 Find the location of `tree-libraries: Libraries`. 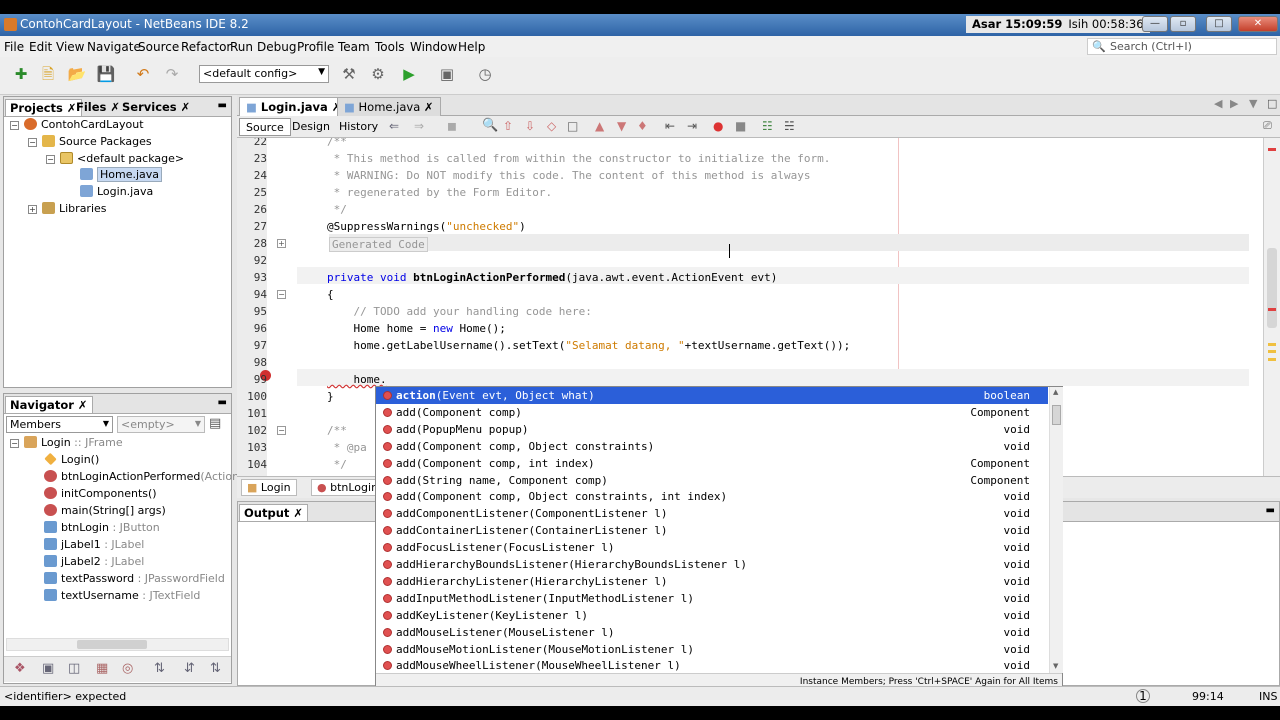

tree-libraries: Libraries is located at coordinates (74, 208).